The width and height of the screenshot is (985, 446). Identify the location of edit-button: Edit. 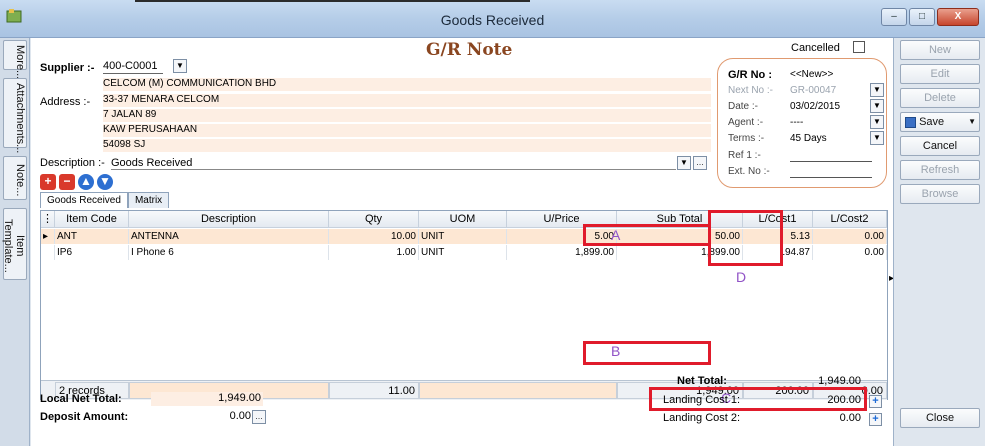
(940, 74).